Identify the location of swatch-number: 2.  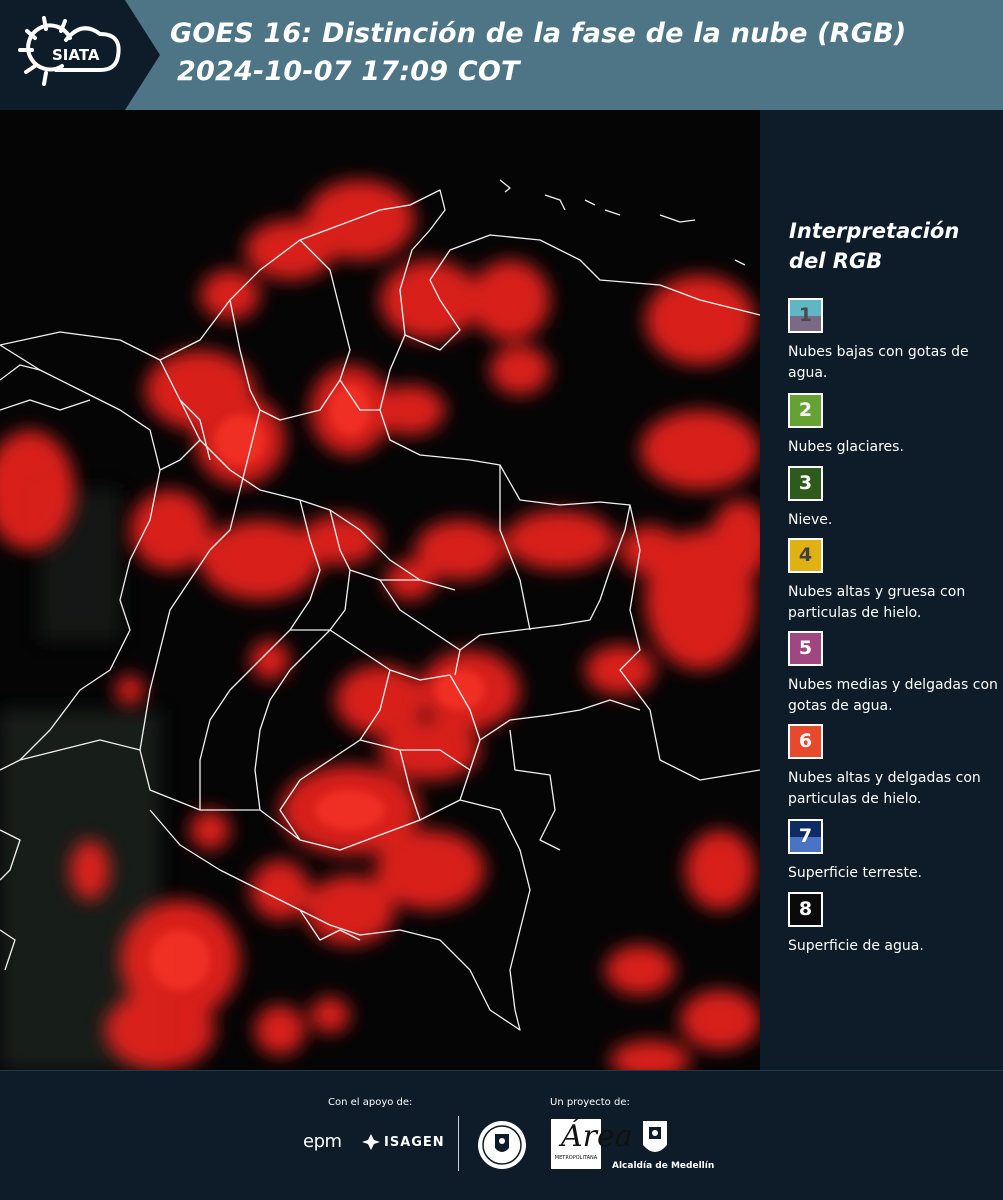
(805, 410).